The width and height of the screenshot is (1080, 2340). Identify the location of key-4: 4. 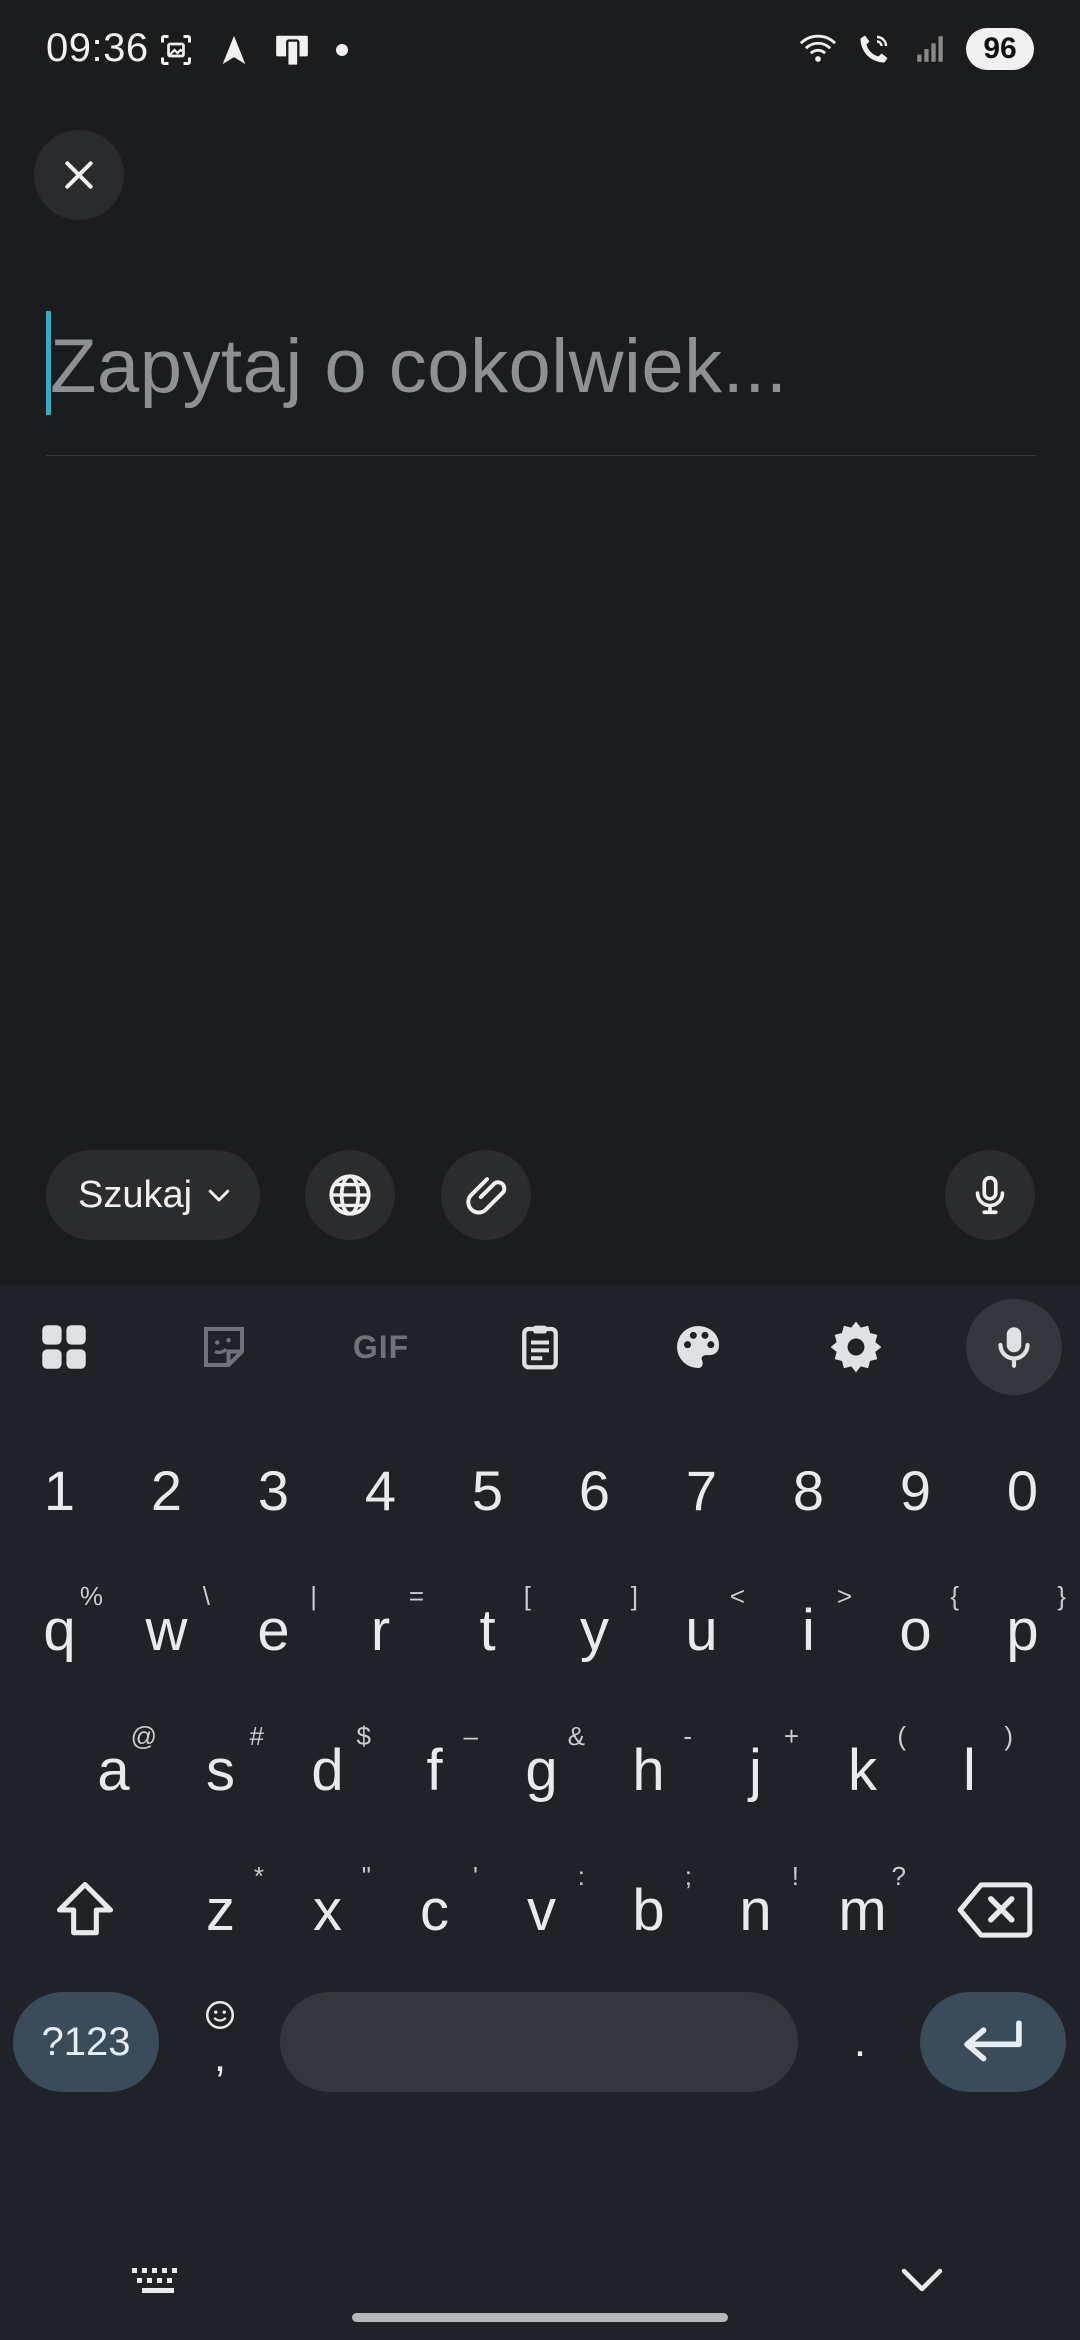
(380, 1490).